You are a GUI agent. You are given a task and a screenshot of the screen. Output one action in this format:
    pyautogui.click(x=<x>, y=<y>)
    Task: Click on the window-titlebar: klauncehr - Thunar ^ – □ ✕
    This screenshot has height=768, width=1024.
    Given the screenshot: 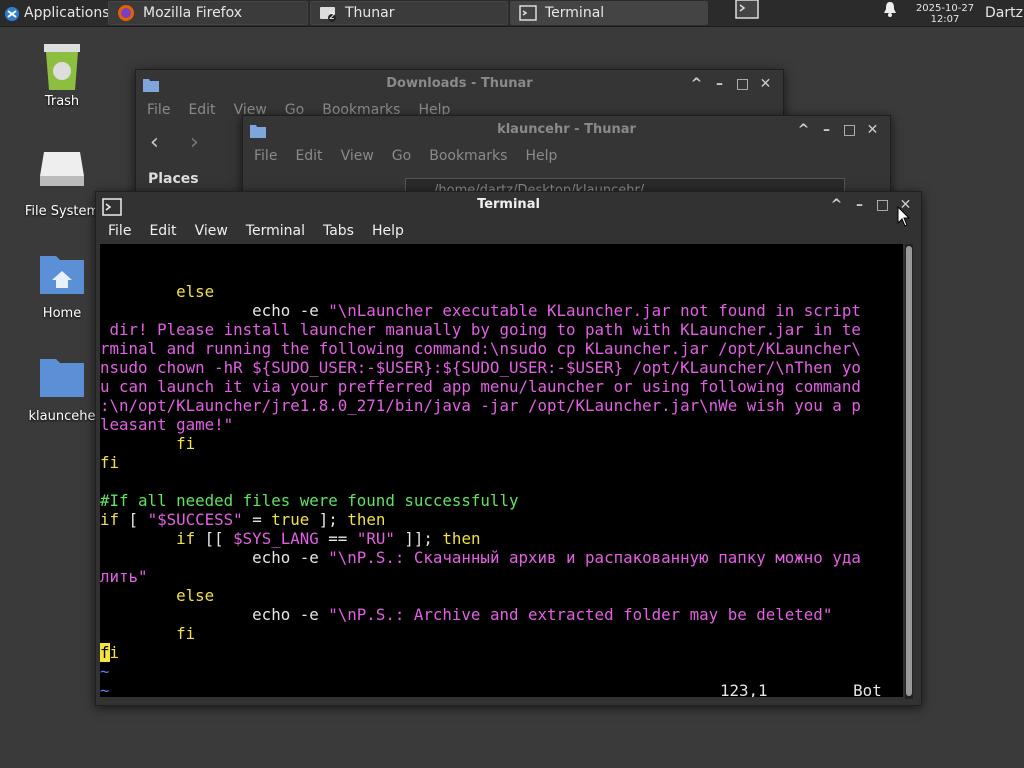 What is the action you would take?
    pyautogui.click(x=566, y=130)
    